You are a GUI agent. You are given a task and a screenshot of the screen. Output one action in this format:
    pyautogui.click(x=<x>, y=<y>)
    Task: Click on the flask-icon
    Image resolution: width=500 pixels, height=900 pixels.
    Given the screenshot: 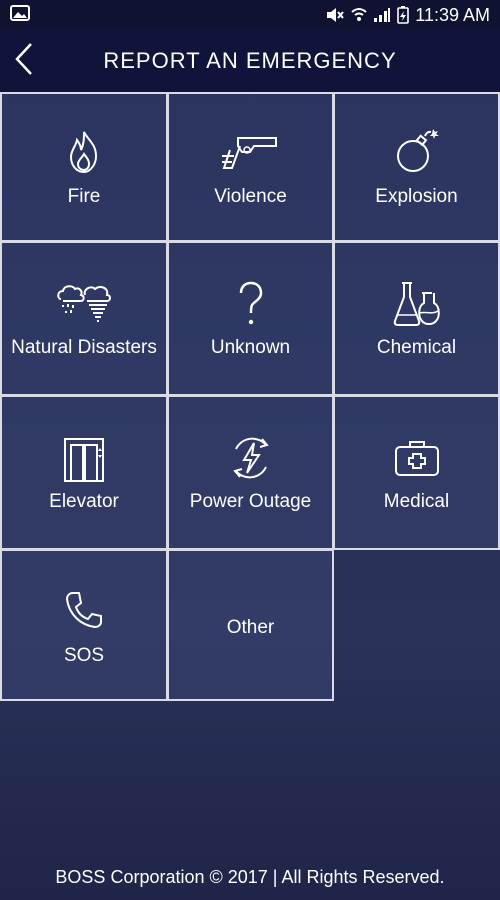 What is the action you would take?
    pyautogui.click(x=417, y=304)
    